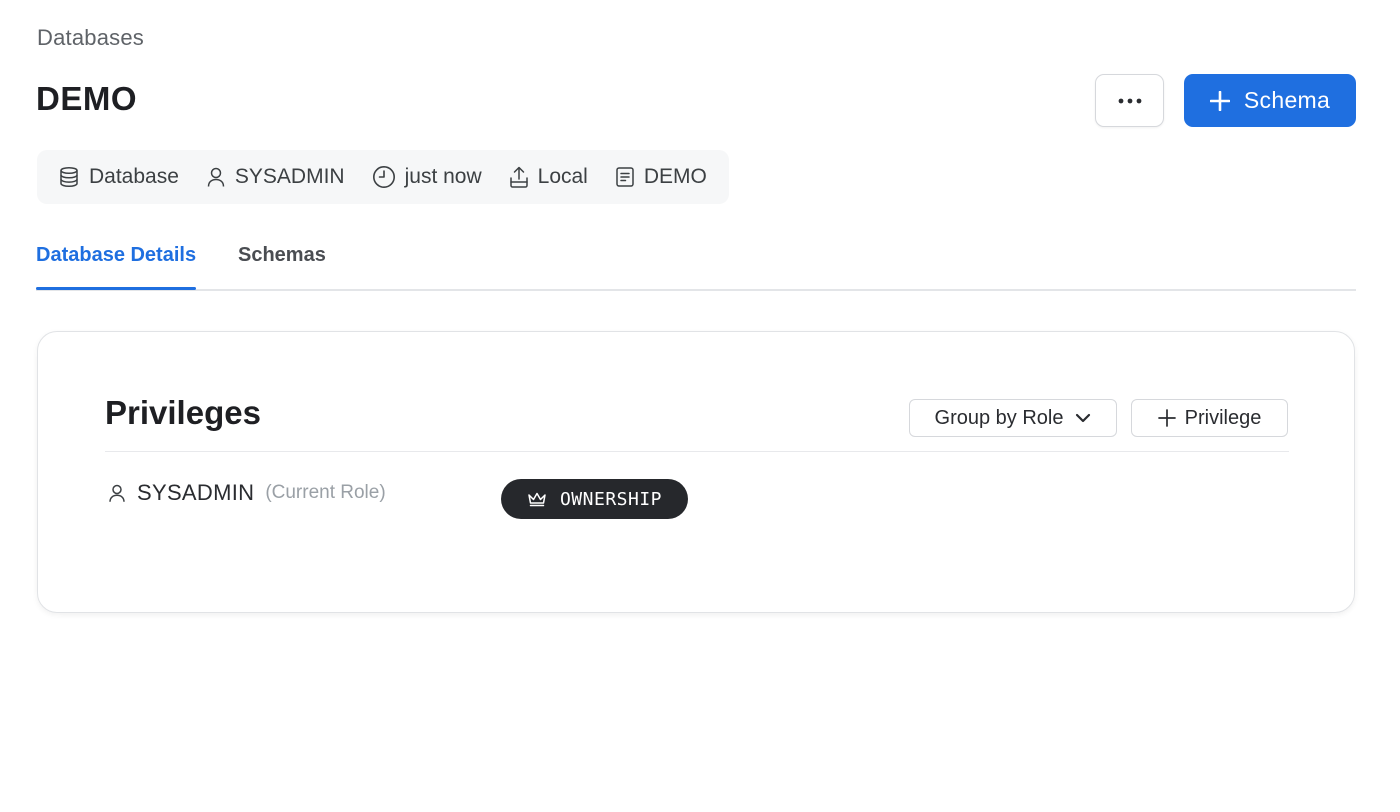 This screenshot has height=812, width=1400. I want to click on privilege-label: OWNERSHIP, so click(611, 499).